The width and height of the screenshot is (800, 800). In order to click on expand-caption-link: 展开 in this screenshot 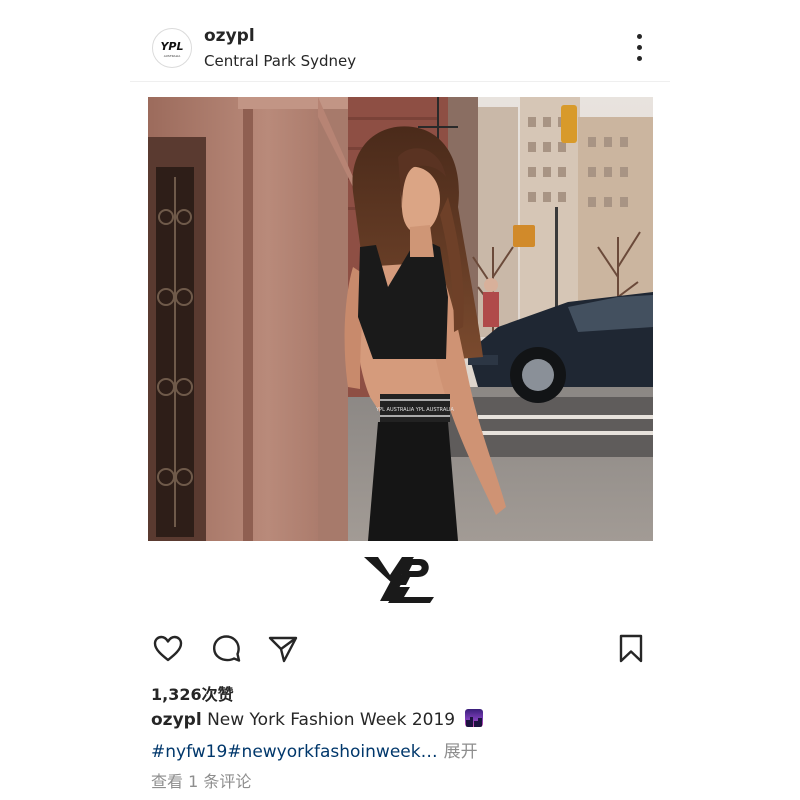, I will do `click(461, 752)`.